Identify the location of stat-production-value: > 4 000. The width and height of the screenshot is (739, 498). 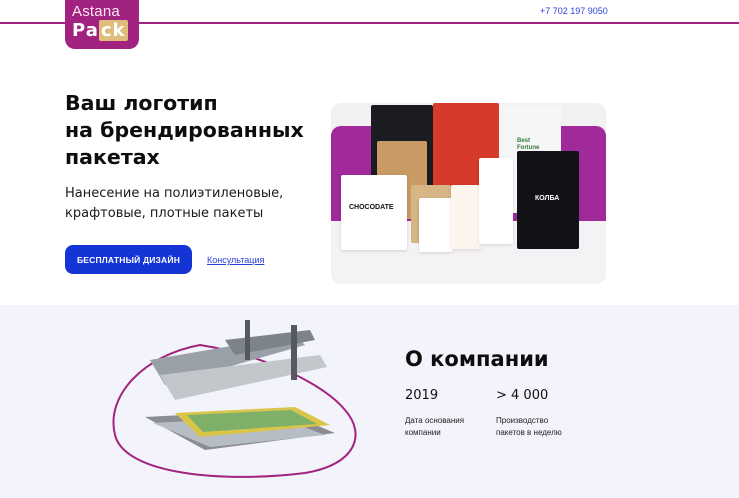
(522, 395).